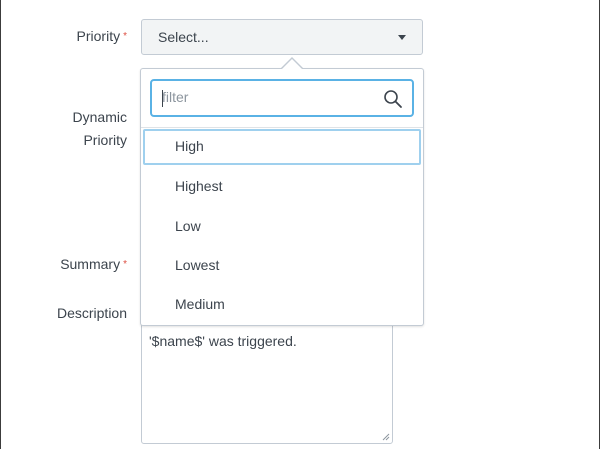  What do you see at coordinates (282, 266) in the screenshot?
I see `option-lowest: Lowest` at bounding box center [282, 266].